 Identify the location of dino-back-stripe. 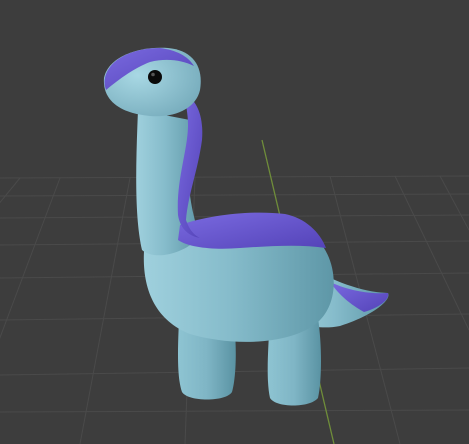
(252, 230).